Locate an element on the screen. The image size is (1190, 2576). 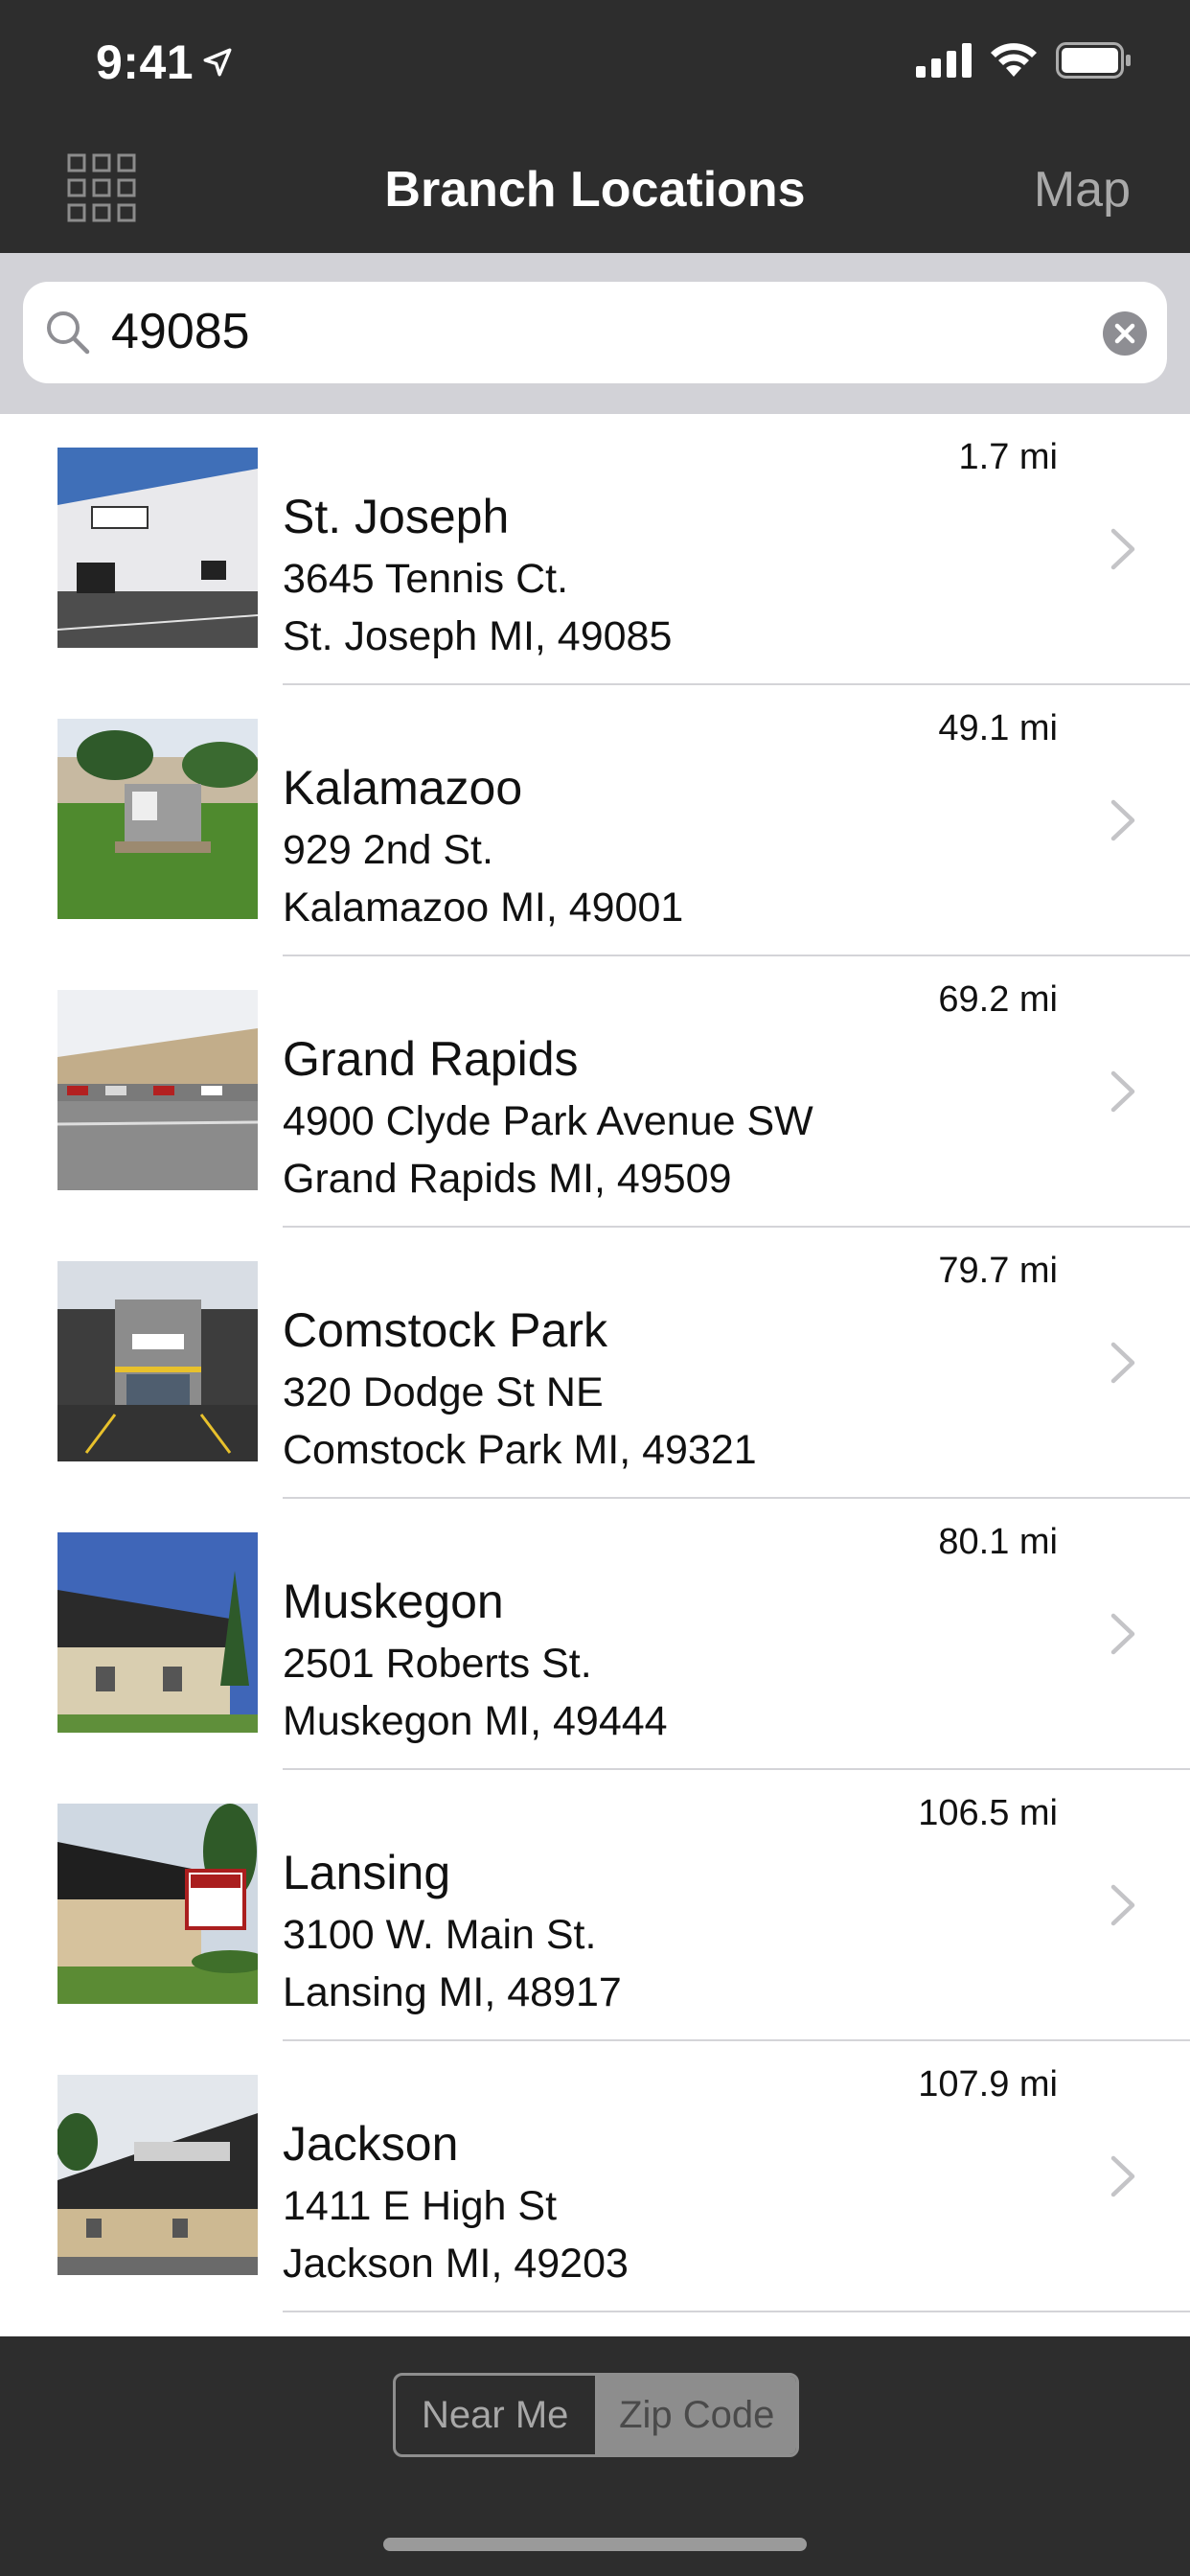
bottom-toolbar: Near Me Zip Code is located at coordinates (595, 2456).